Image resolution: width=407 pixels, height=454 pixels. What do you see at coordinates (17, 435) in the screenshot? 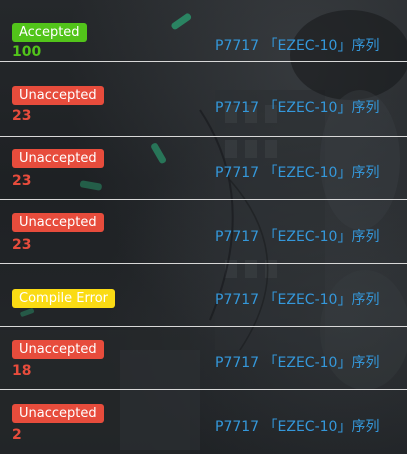
I see `score: 2` at bounding box center [17, 435].